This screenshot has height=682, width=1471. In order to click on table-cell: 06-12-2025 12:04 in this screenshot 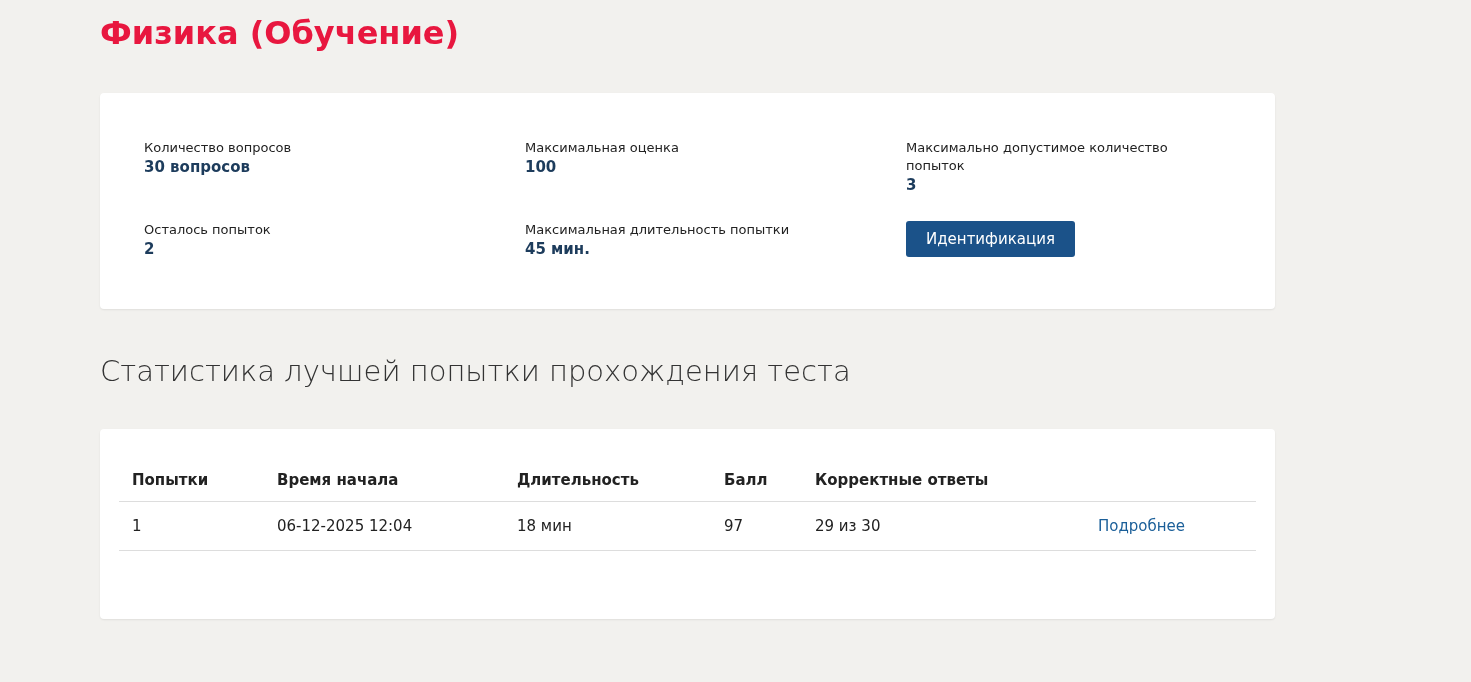, I will do `click(384, 526)`.